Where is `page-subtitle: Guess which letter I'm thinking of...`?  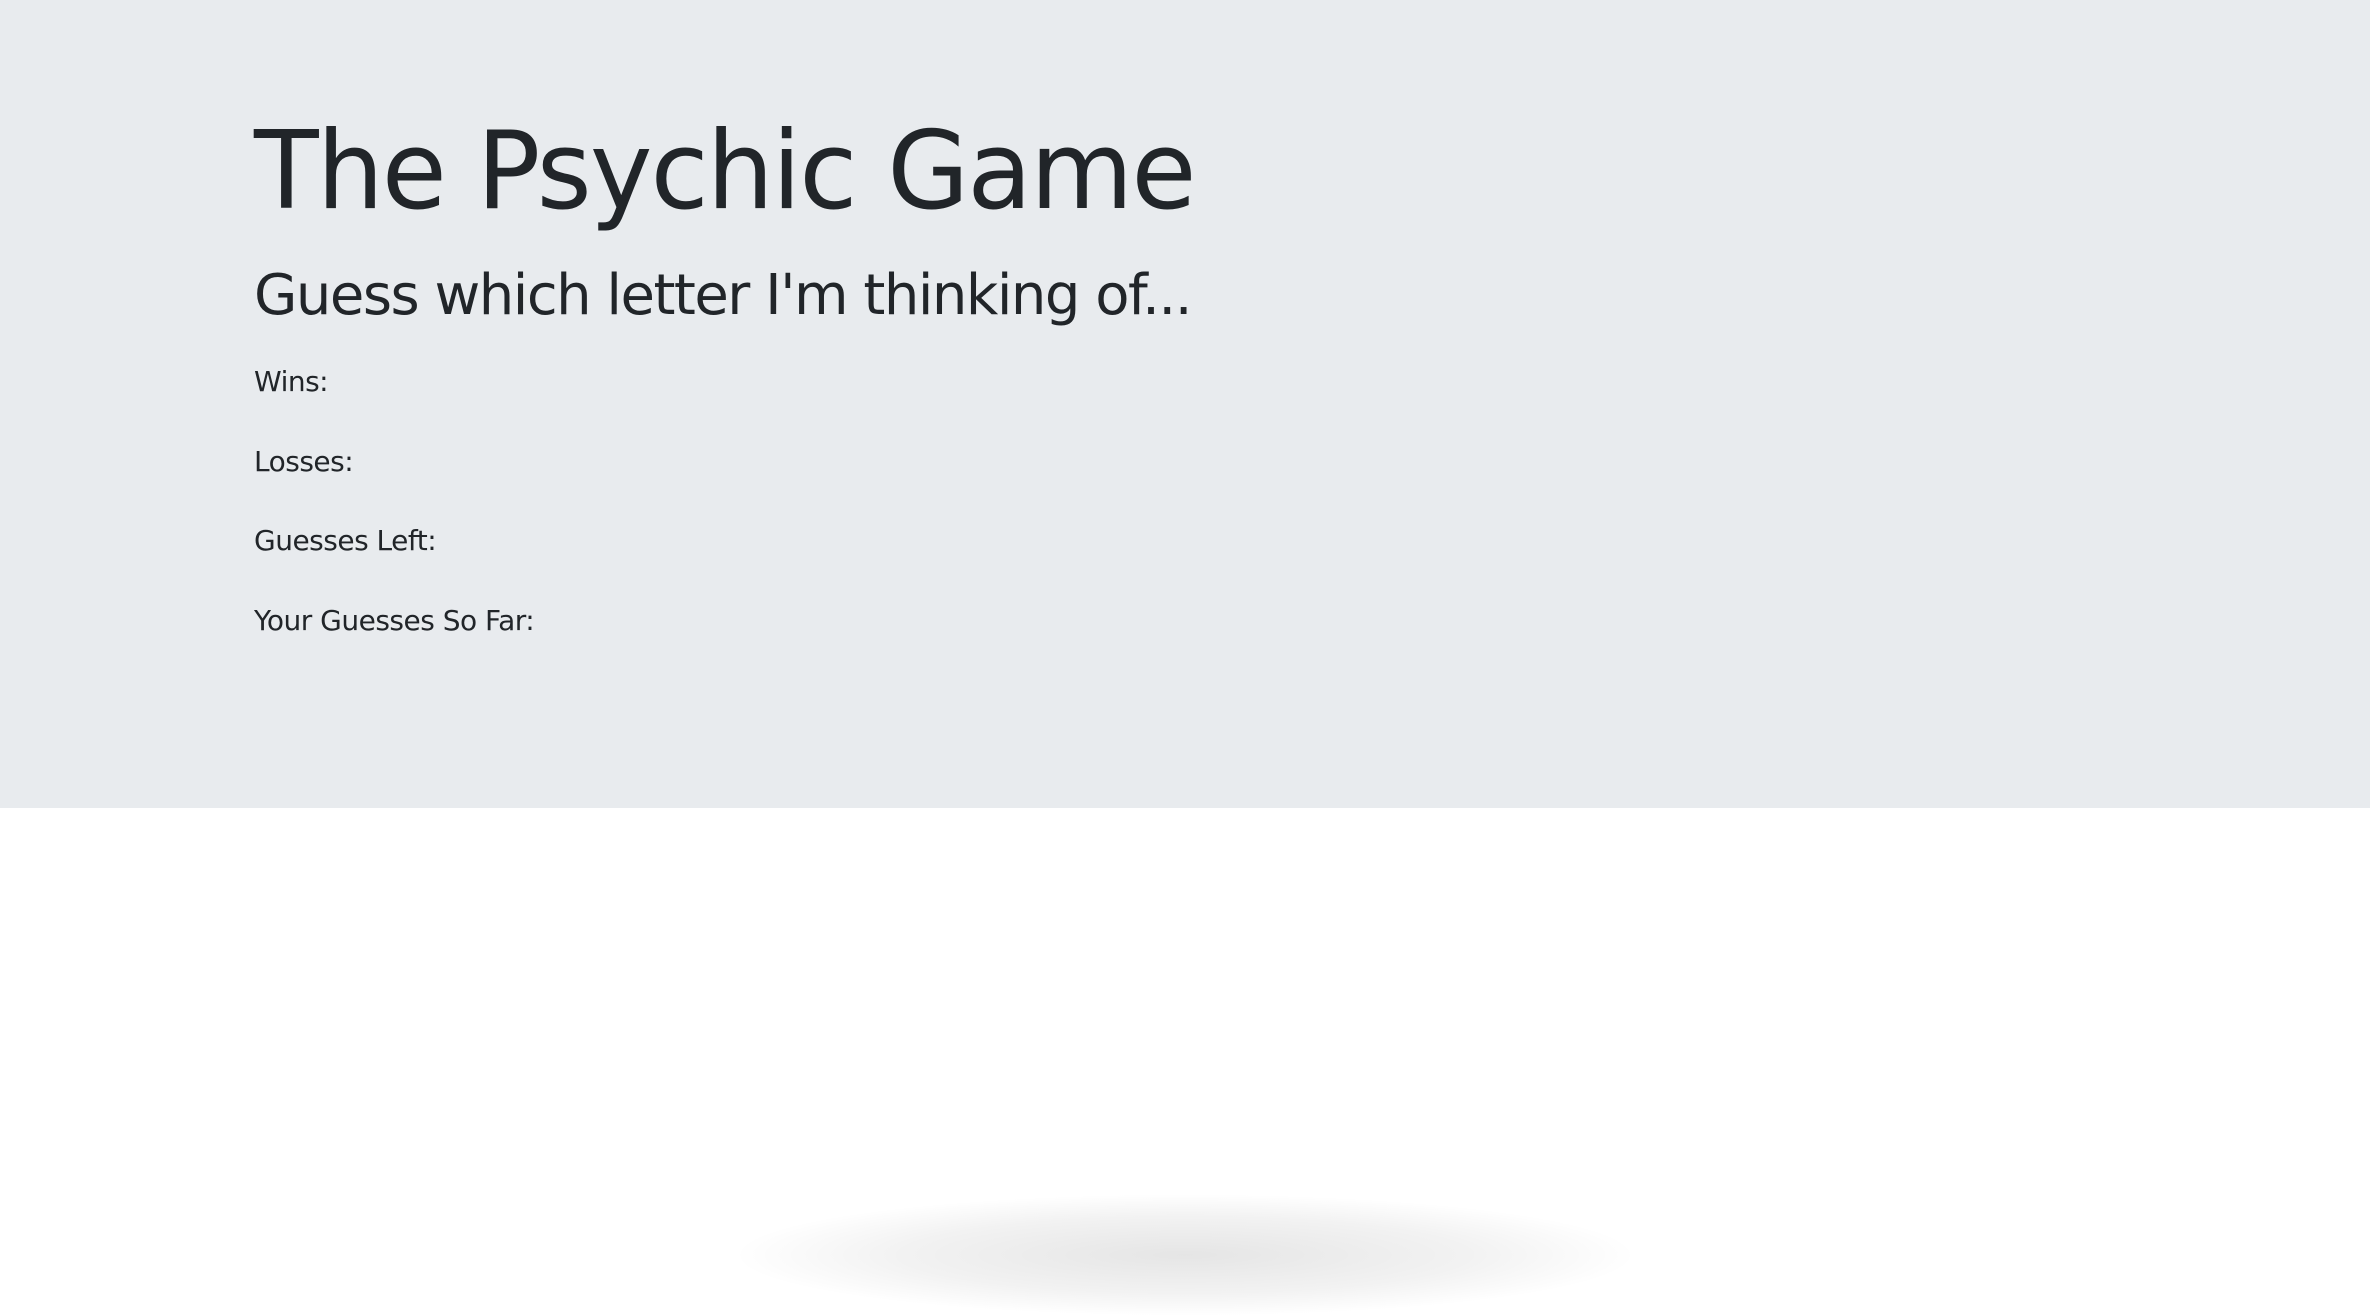
page-subtitle: Guess which letter I'm thinking of... is located at coordinates (723, 295).